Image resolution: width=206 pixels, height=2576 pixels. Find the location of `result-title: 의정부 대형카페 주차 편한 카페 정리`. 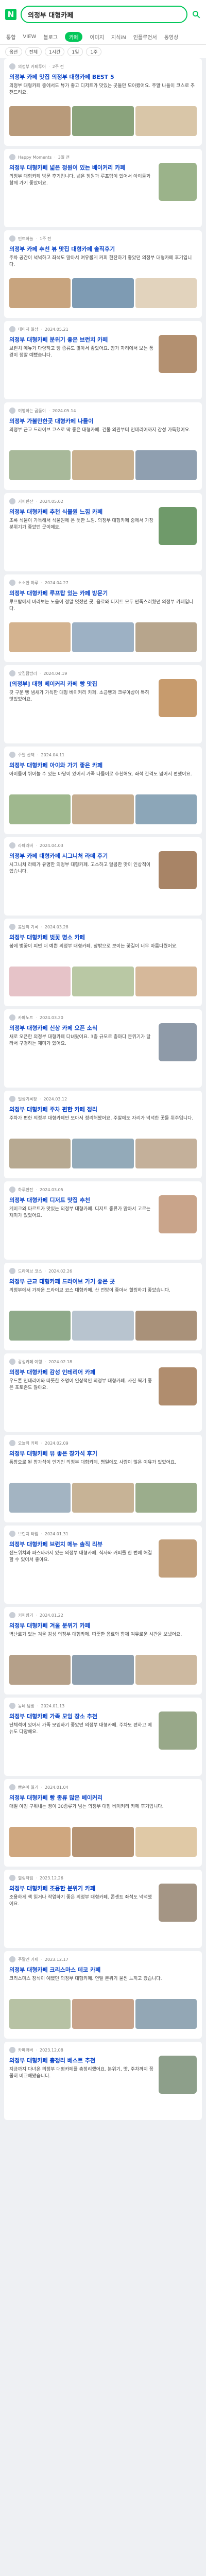

result-title: 의정부 대형카페 주차 편한 카페 정리 is located at coordinates (103, 1109).